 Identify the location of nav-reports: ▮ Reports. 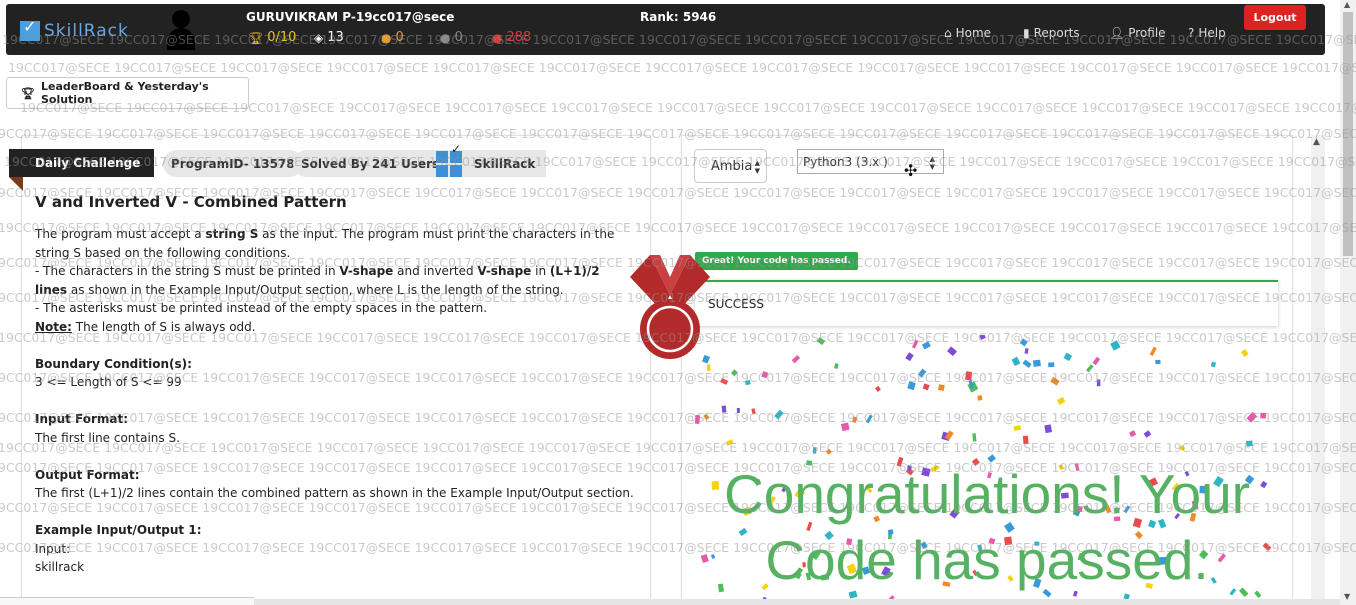
(1051, 33).